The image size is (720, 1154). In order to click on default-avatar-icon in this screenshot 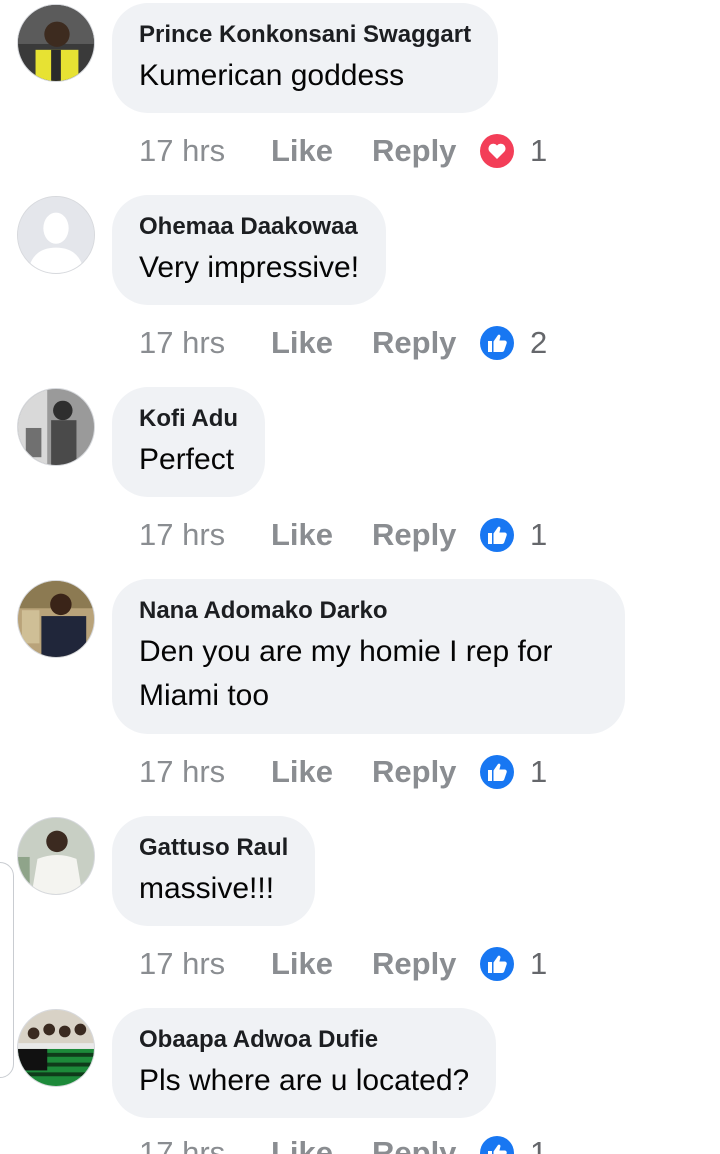, I will do `click(56, 235)`.